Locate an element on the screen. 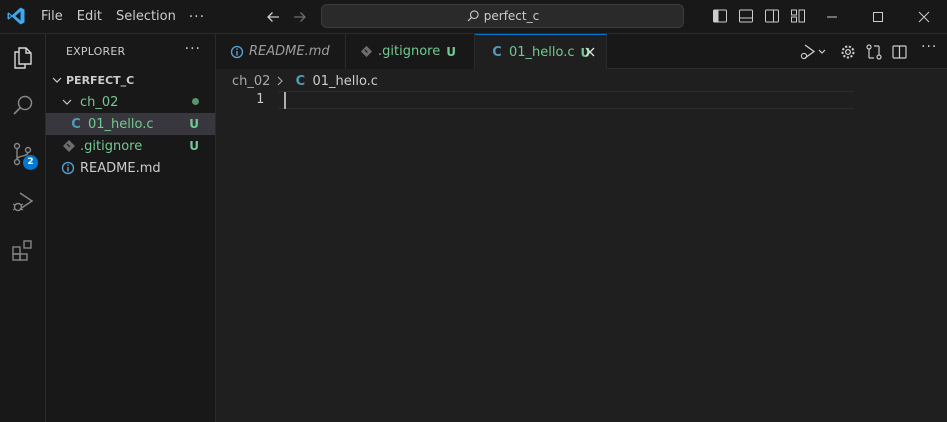  current-line-highlight is located at coordinates (566, 100).